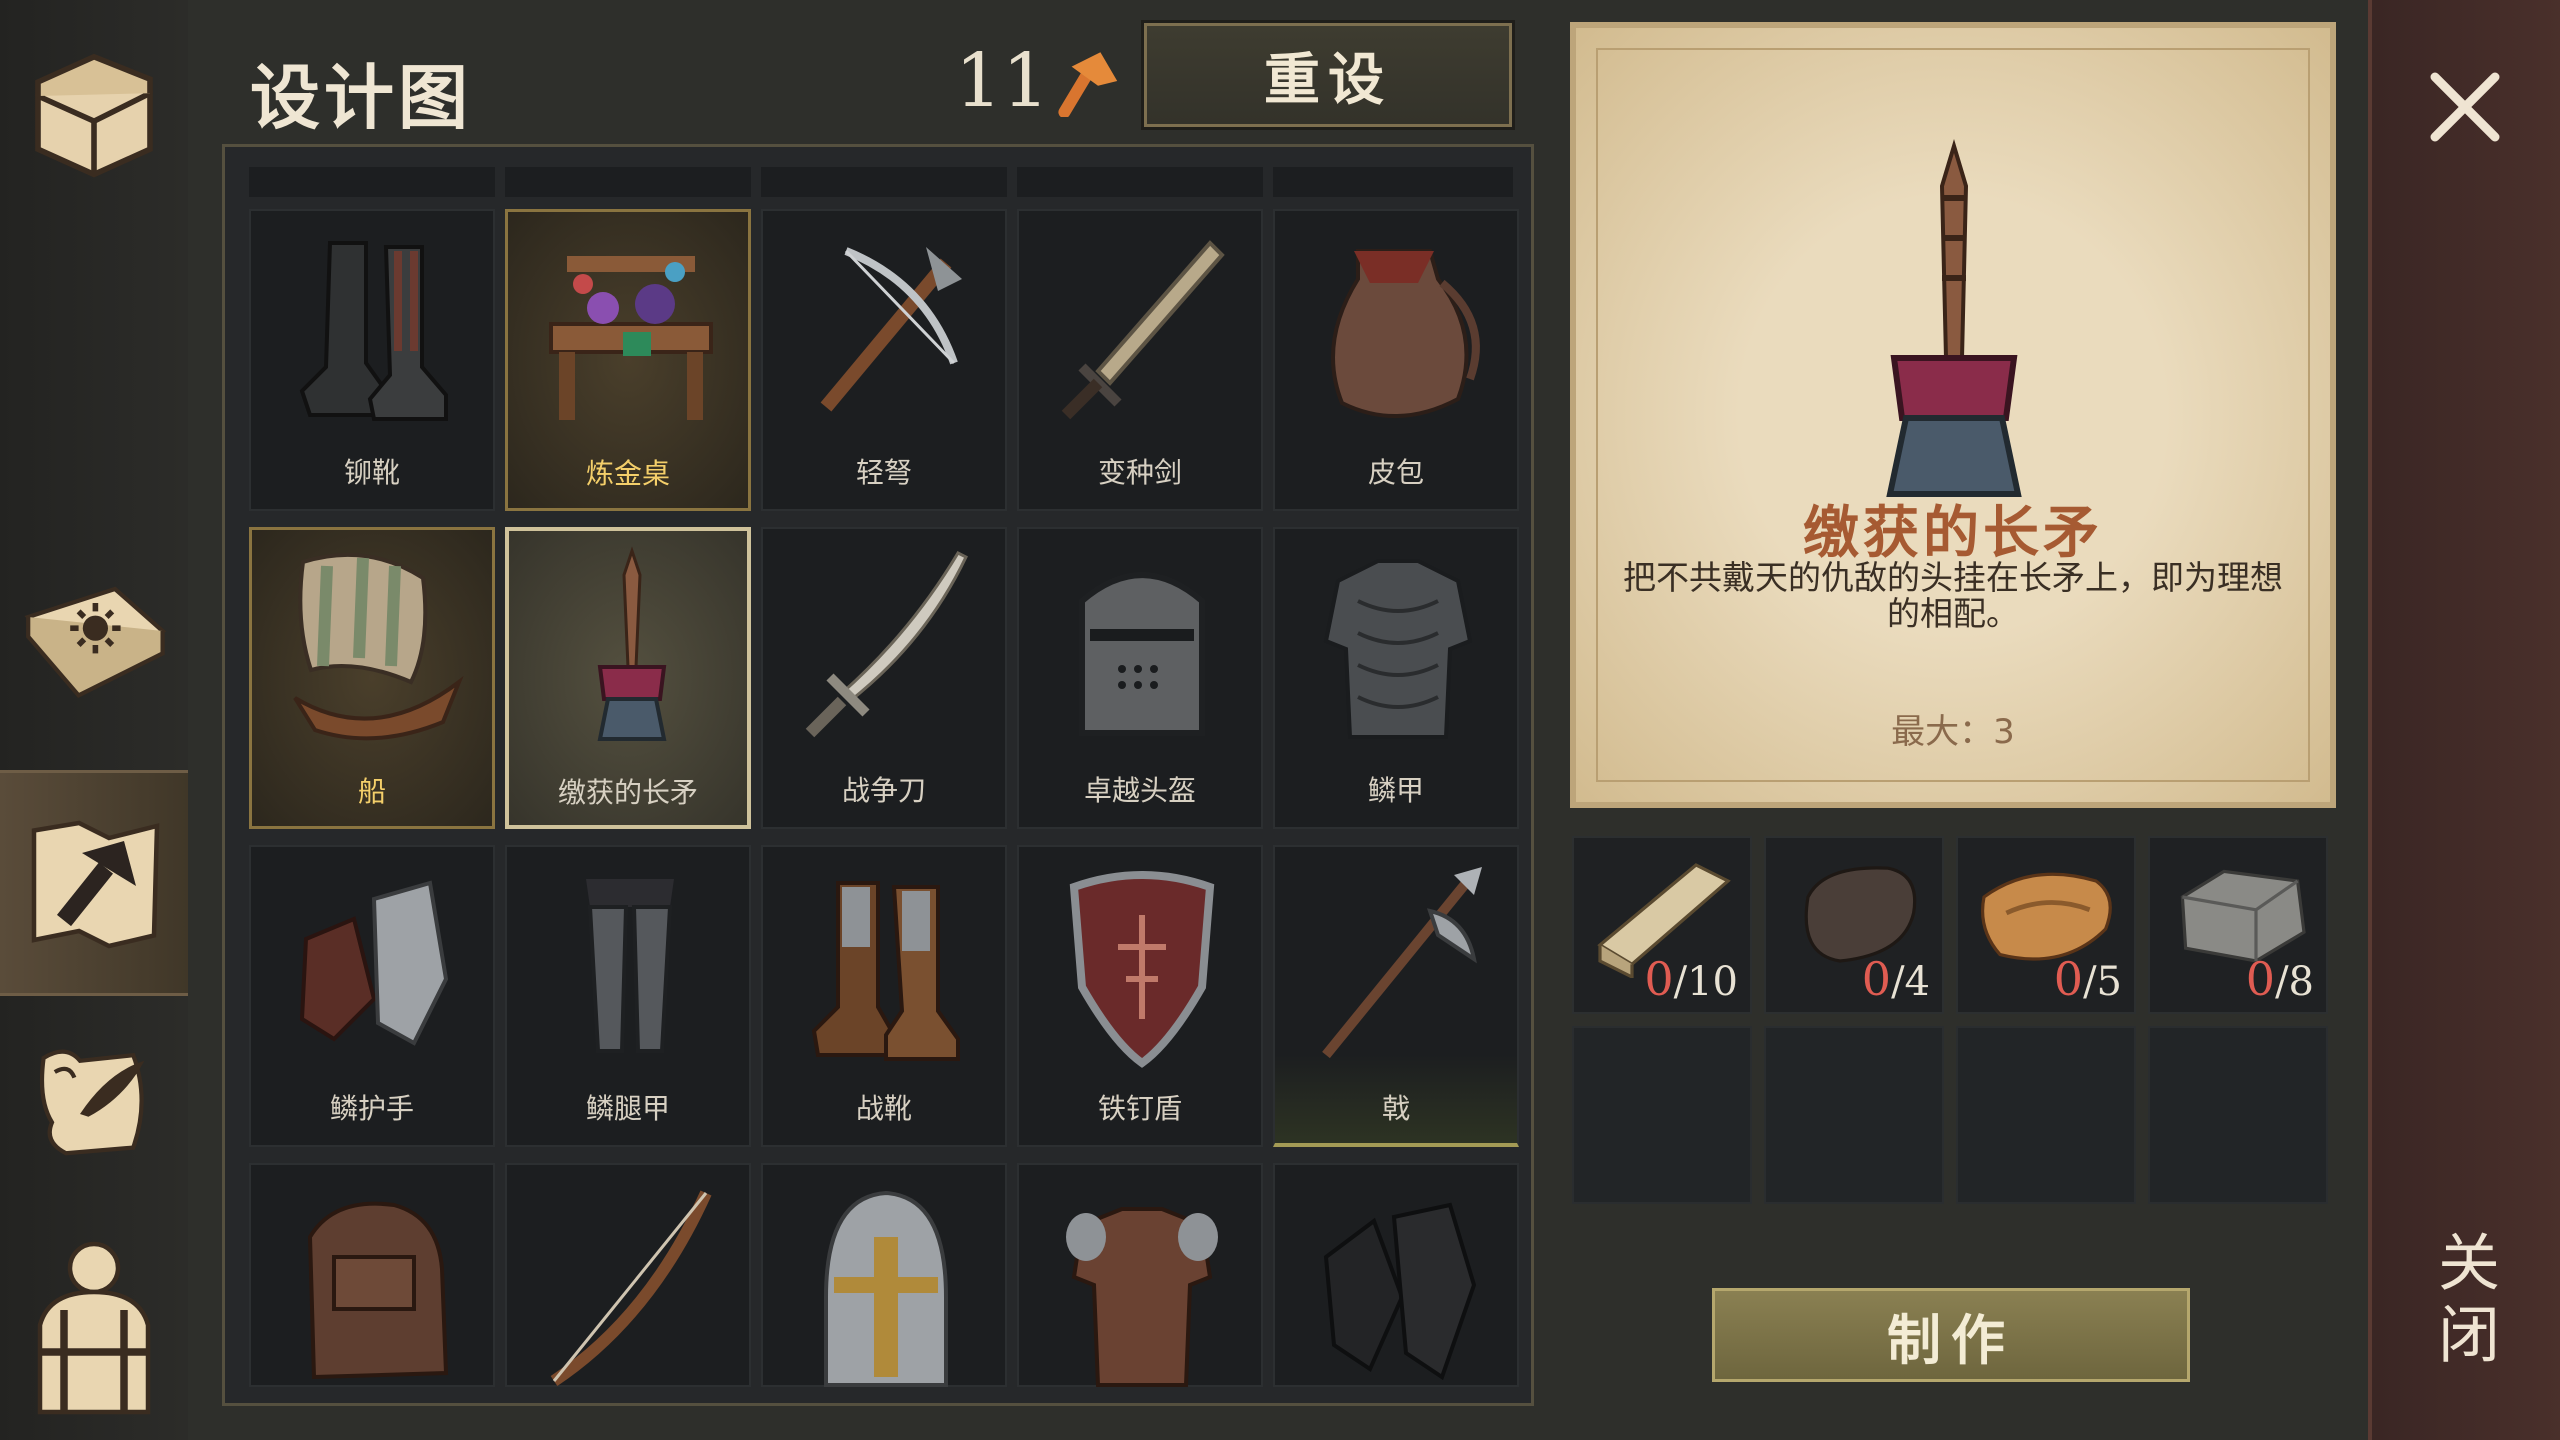 The image size is (2560, 1440). I want to click on nasal-helmet-icon, so click(886, 1288).